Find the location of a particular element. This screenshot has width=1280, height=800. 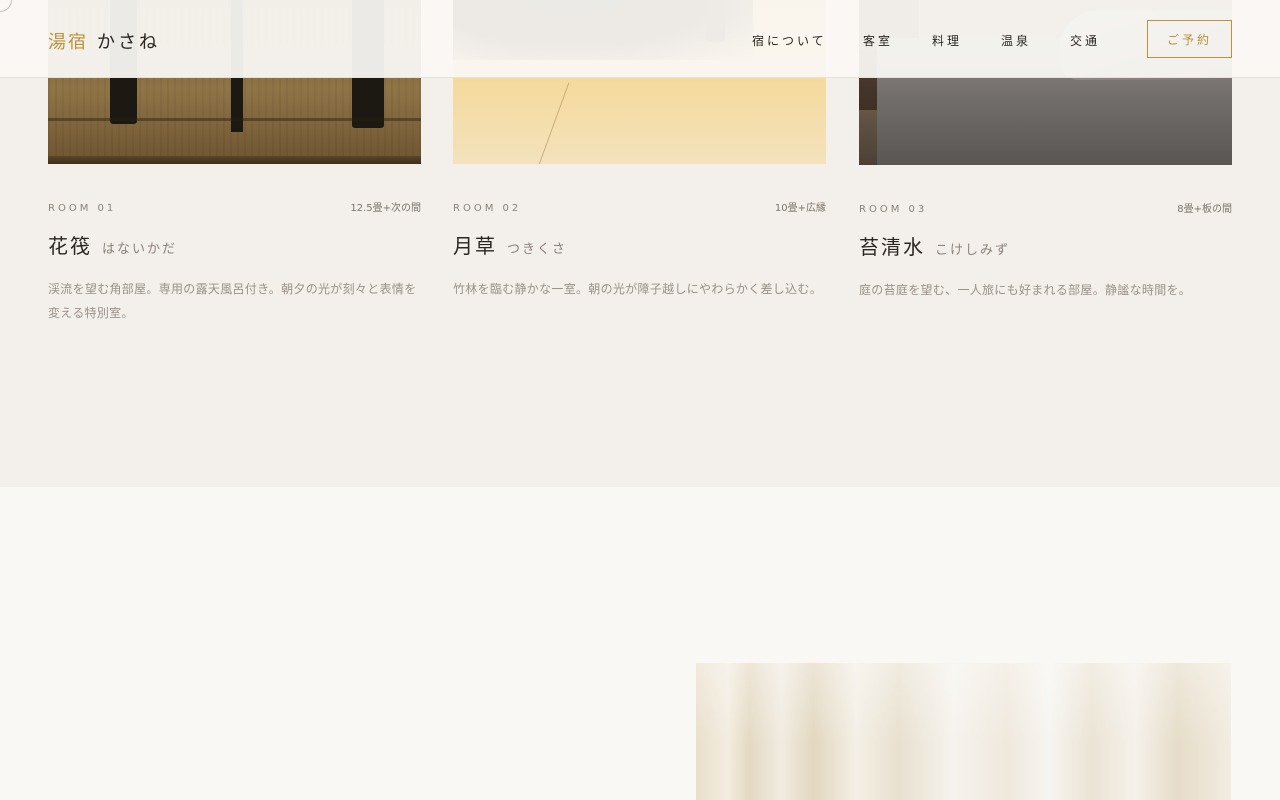

room-description: 渓流を望む角部屋。専用の露天風呂付き。朝夕の光が刻々と表情を変える特別室。 is located at coordinates (232, 301).